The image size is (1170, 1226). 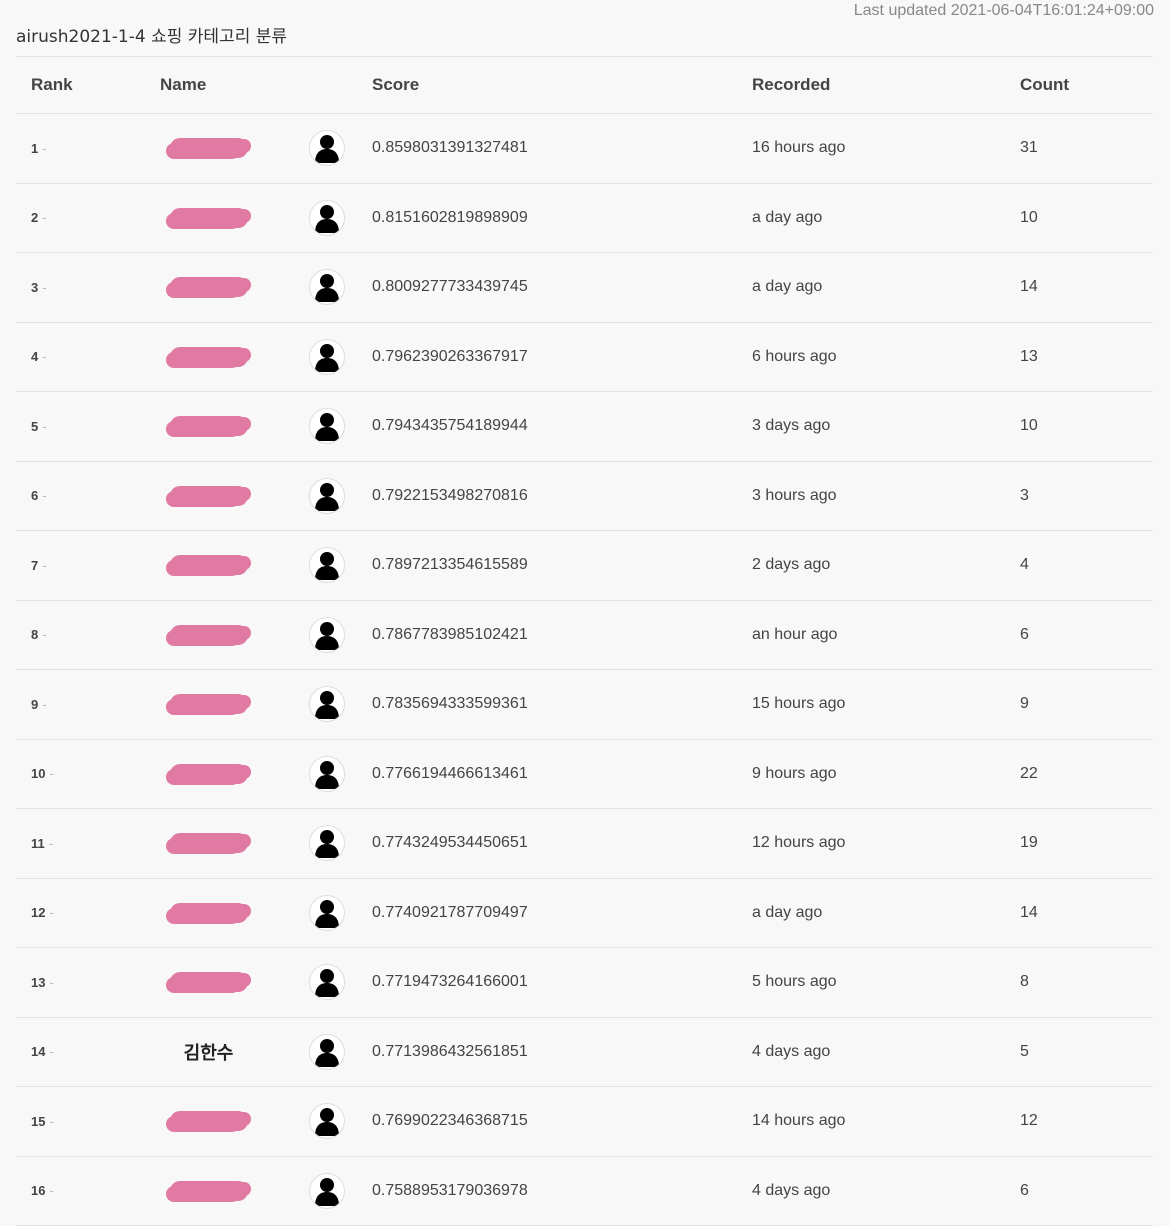 I want to click on rank-cell: 12-, so click(x=76, y=912).